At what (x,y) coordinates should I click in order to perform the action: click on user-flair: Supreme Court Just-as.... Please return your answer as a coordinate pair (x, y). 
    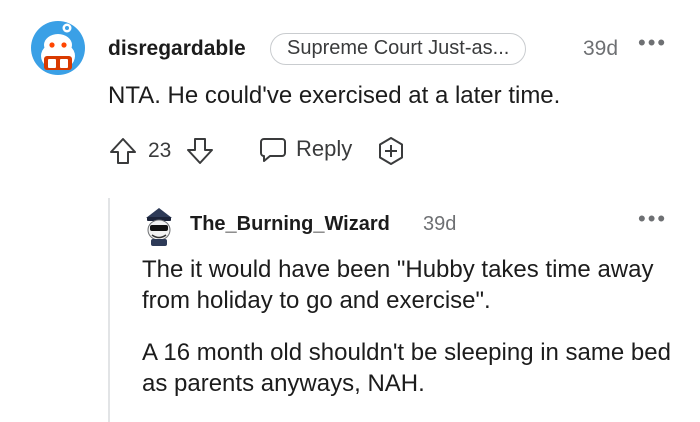
    Looking at the image, I should click on (398, 49).